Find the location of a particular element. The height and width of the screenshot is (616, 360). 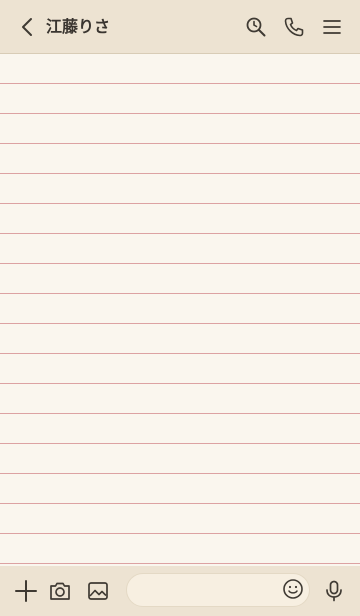

phone-icon is located at coordinates (294, 27).